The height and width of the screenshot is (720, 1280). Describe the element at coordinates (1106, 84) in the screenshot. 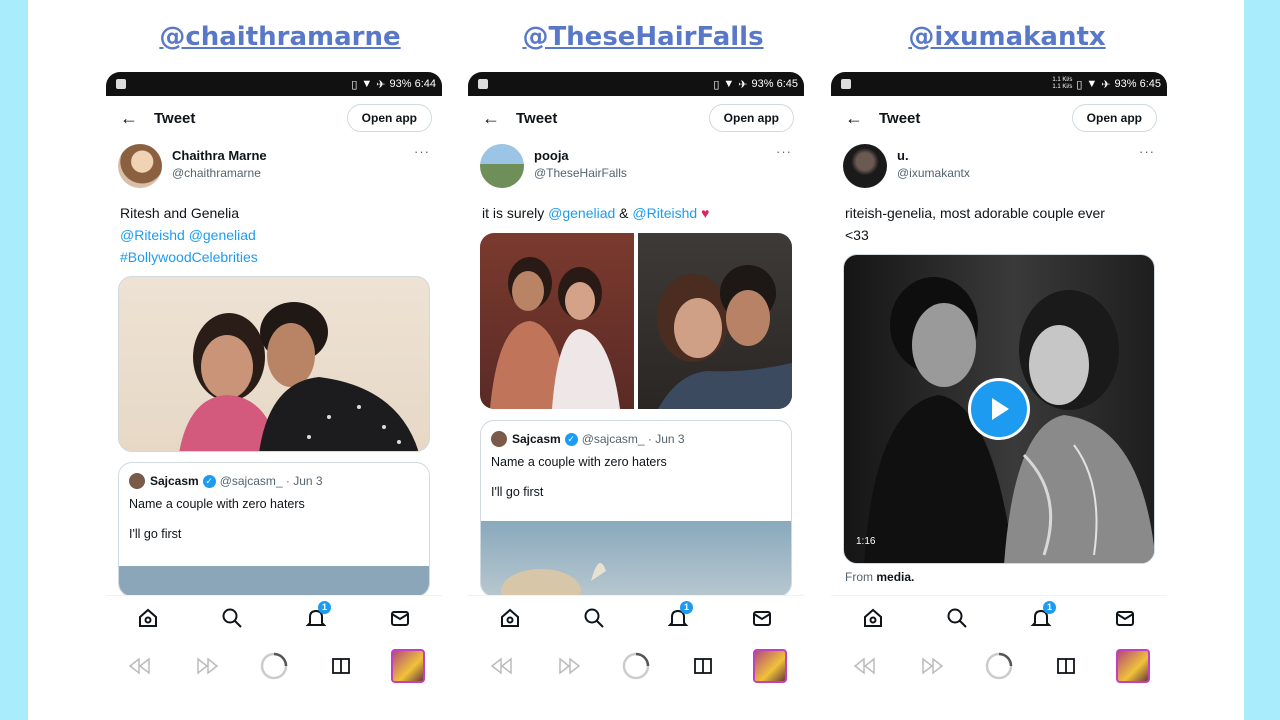

I see `airplane-icon: ✈` at that location.